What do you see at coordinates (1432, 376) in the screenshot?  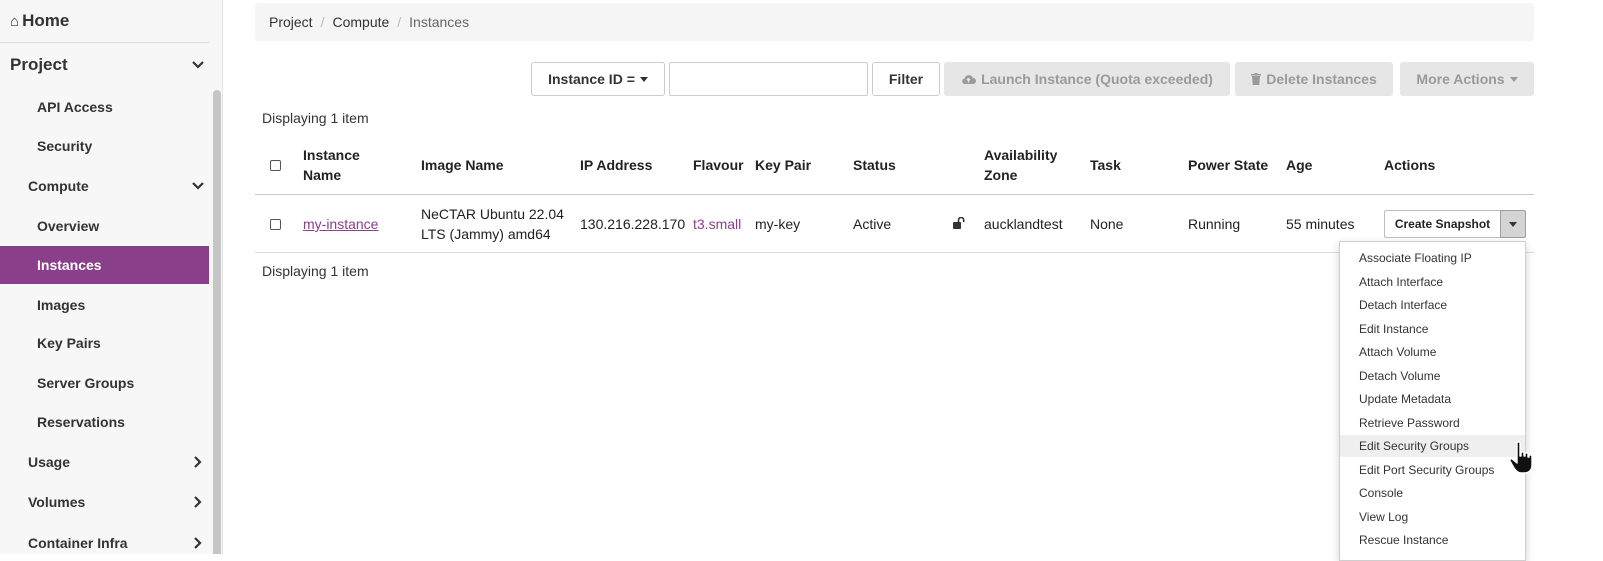 I see `menu-item-detach-volume: Detach Volume` at bounding box center [1432, 376].